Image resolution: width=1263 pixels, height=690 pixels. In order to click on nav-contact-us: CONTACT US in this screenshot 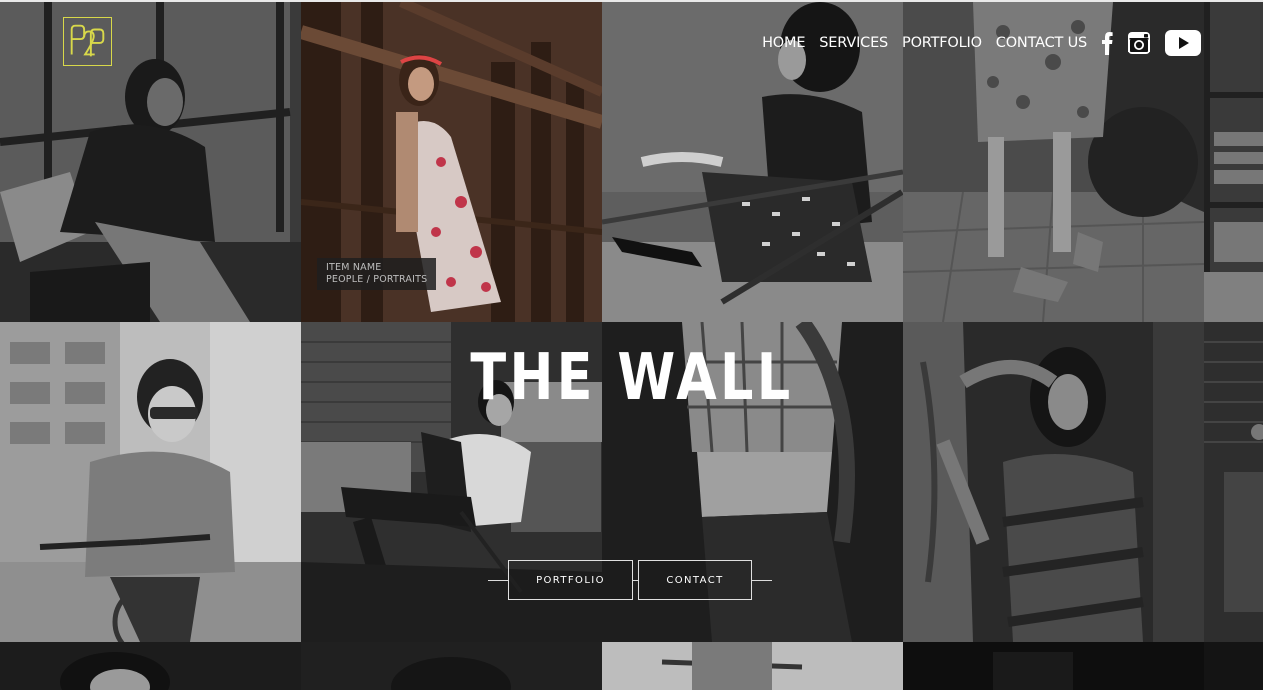, I will do `click(1041, 43)`.